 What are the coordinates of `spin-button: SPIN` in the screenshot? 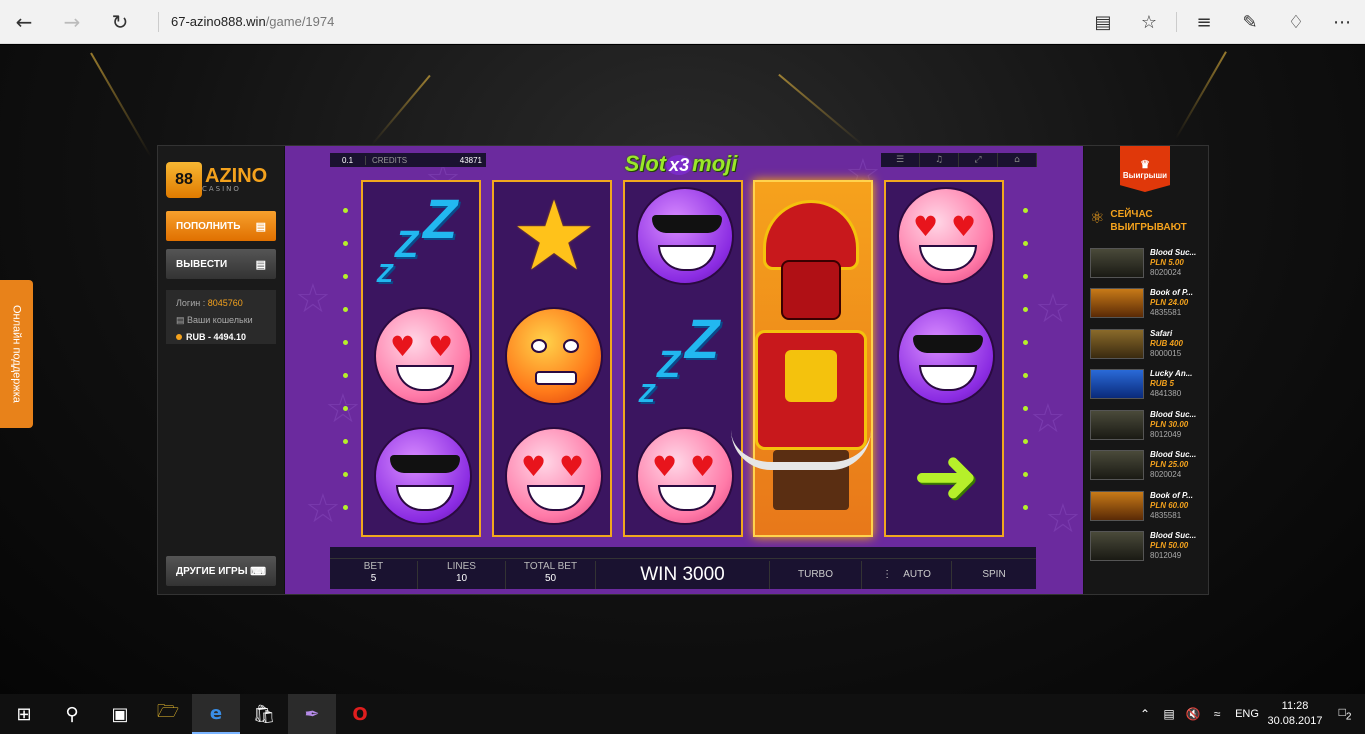 It's located at (994, 575).